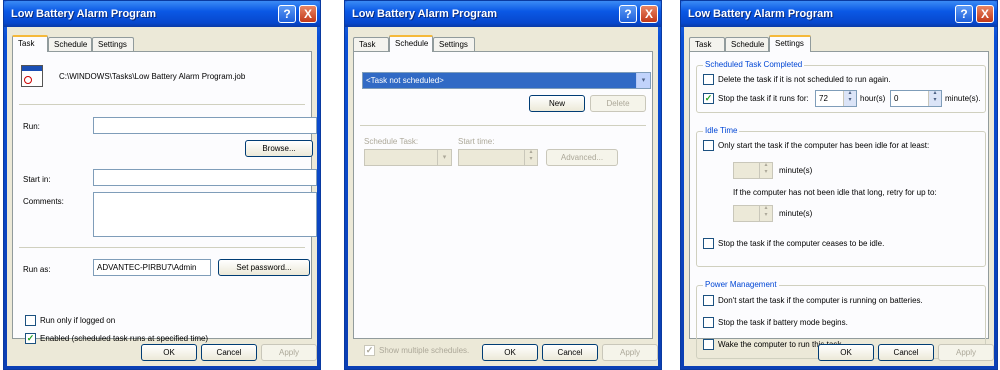 Image resolution: width=1000 pixels, height=370 pixels. What do you see at coordinates (391, 141) in the screenshot?
I see `schedule-task-label: Schedule Task:` at bounding box center [391, 141].